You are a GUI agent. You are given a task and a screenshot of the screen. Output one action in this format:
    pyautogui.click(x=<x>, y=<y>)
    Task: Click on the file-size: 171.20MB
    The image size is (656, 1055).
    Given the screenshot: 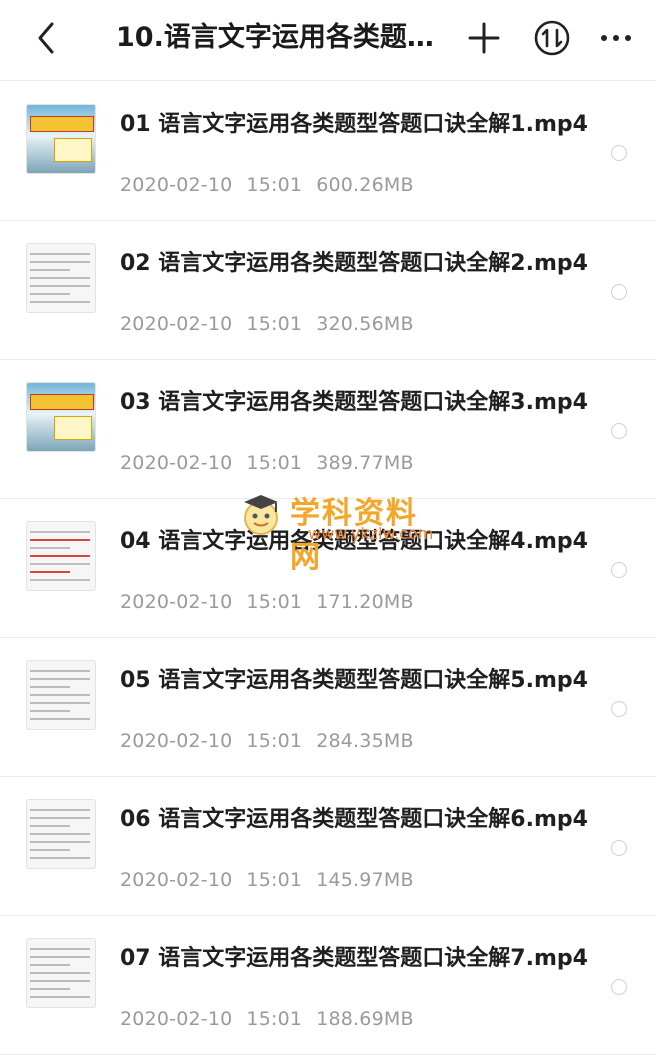 What is the action you would take?
    pyautogui.click(x=365, y=602)
    